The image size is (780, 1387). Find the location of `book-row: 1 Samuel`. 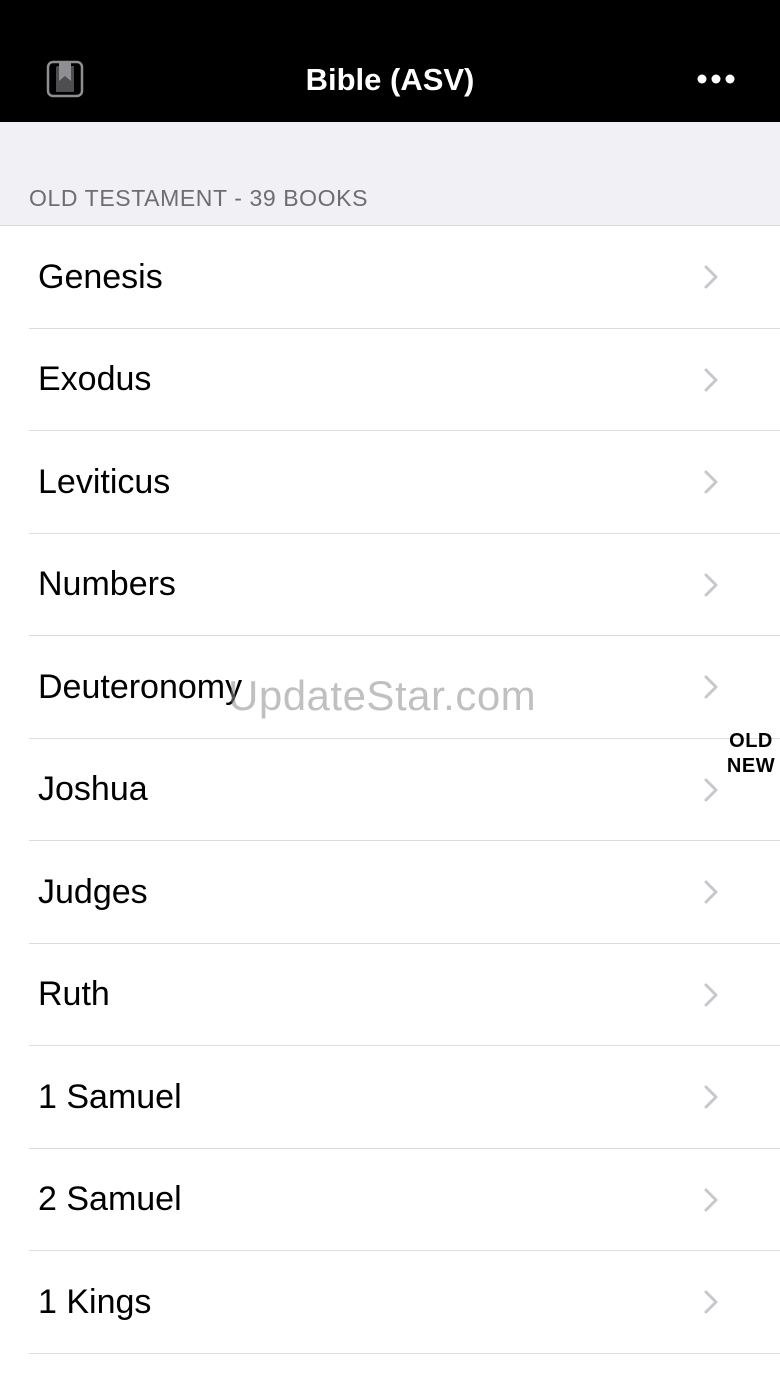

book-row: 1 Samuel is located at coordinates (390, 1097).